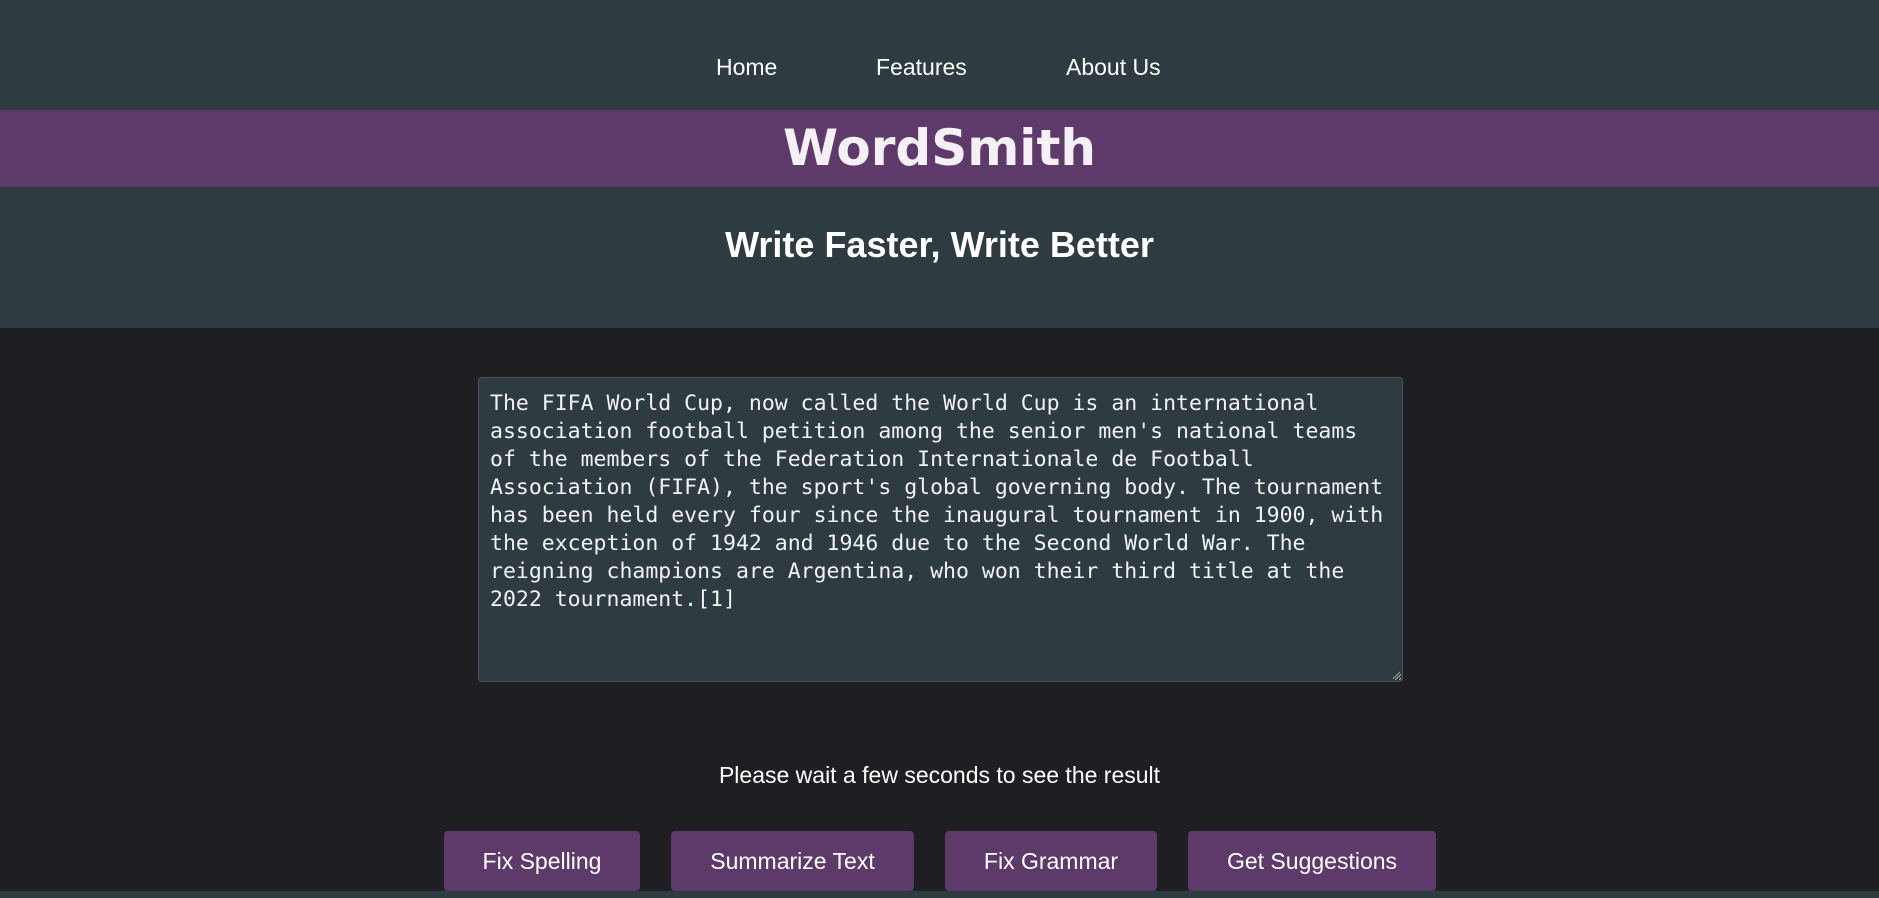  I want to click on summarize-text-button: Summarize Text, so click(792, 861).